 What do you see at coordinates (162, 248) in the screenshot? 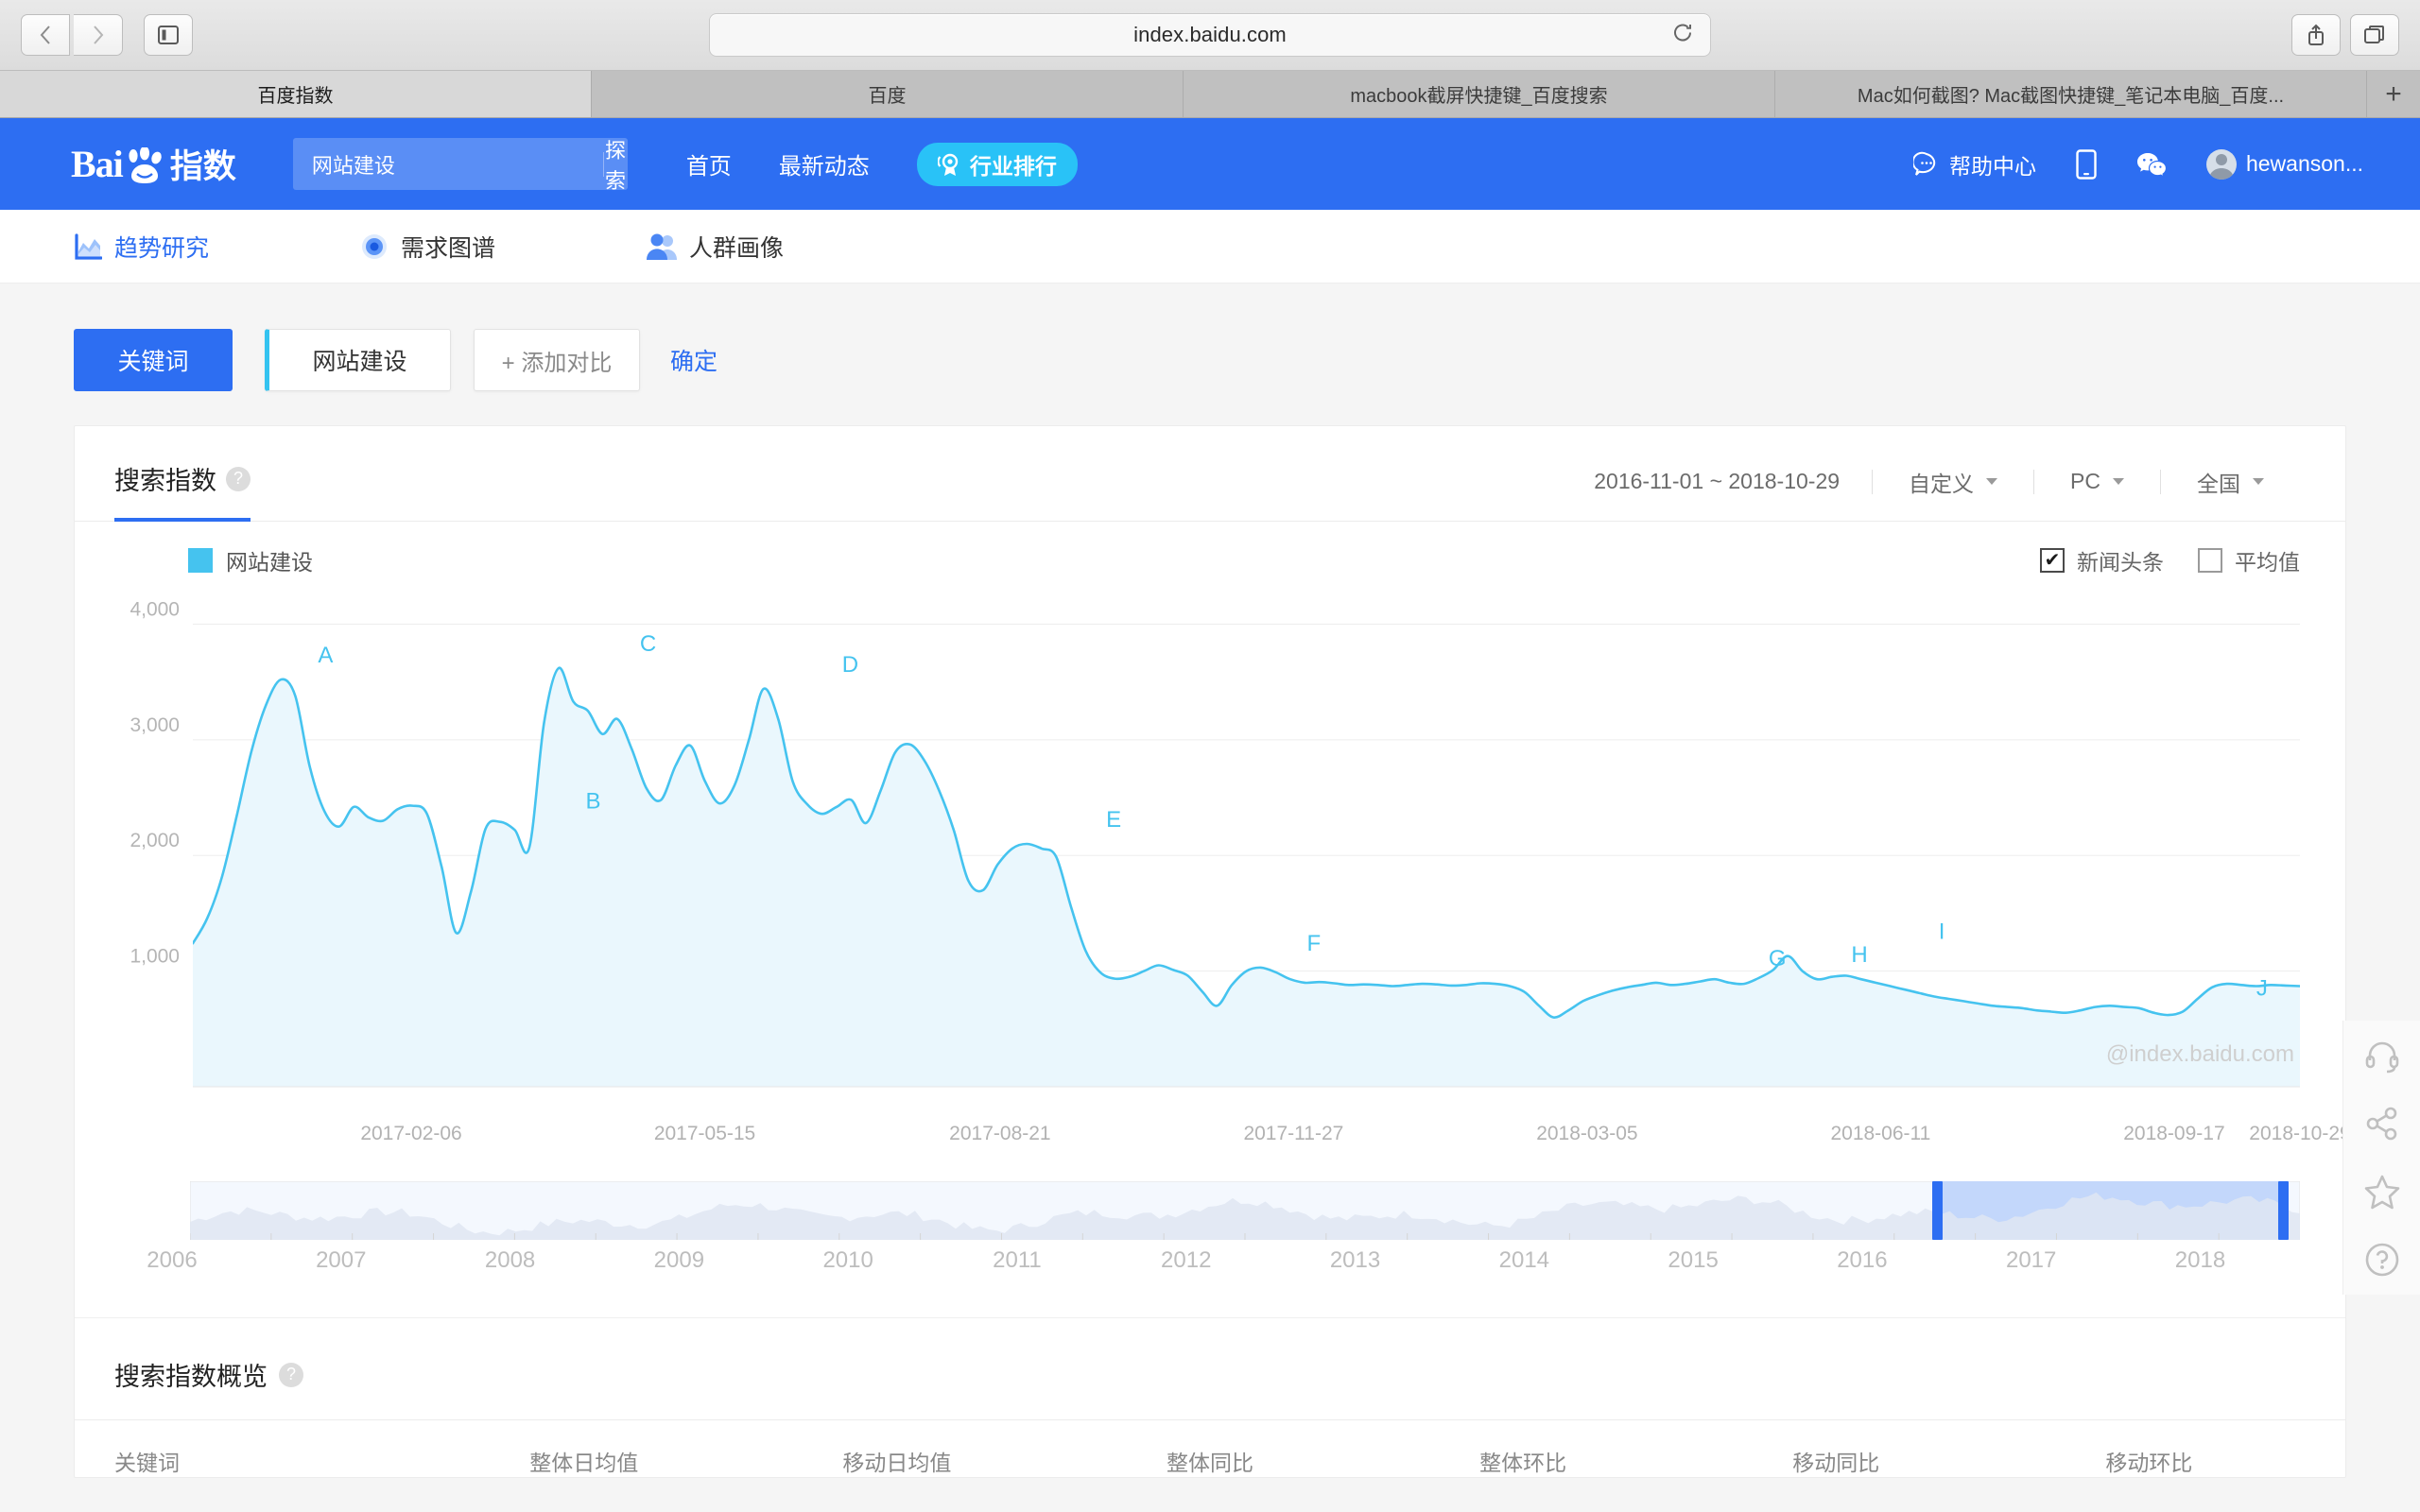
I see `subnav-item-trend-label: 趋势研究` at bounding box center [162, 248].